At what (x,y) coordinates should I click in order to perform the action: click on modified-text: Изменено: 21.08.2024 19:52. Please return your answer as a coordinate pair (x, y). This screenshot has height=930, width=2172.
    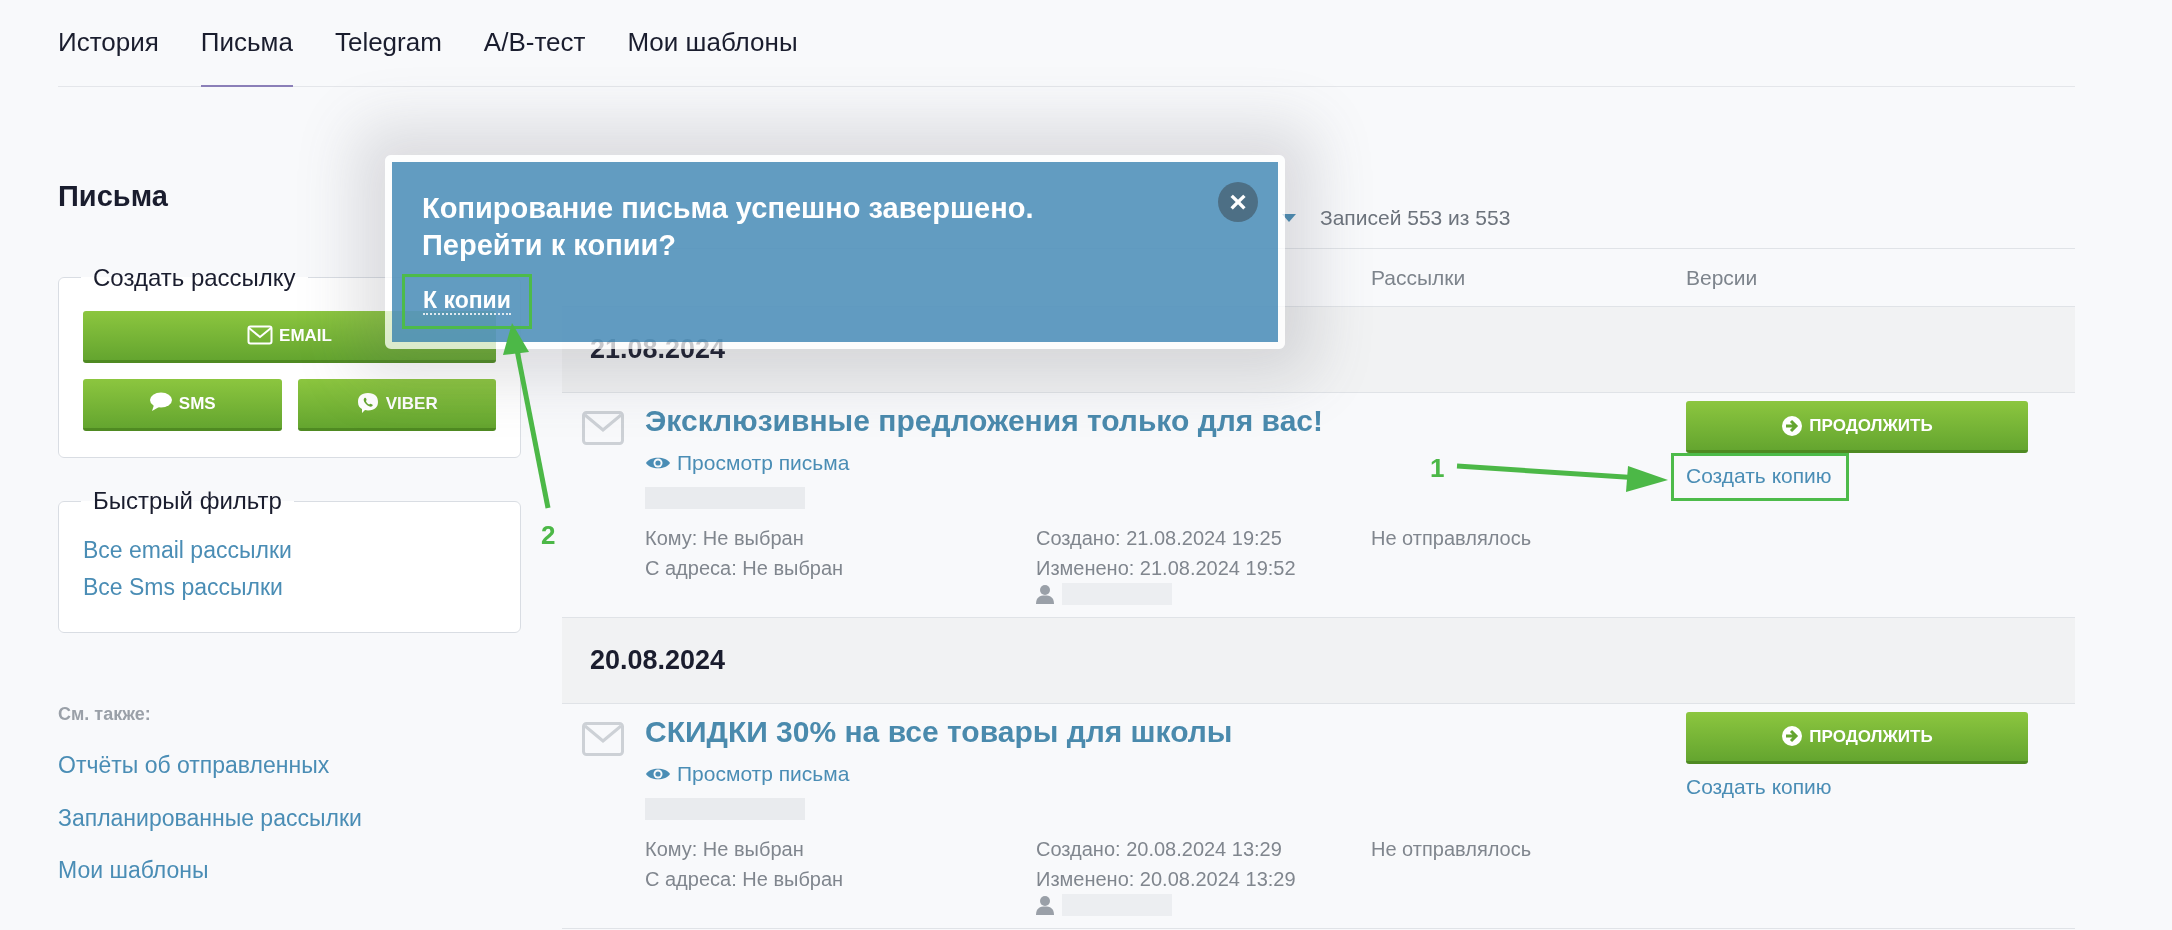
    Looking at the image, I should click on (1166, 568).